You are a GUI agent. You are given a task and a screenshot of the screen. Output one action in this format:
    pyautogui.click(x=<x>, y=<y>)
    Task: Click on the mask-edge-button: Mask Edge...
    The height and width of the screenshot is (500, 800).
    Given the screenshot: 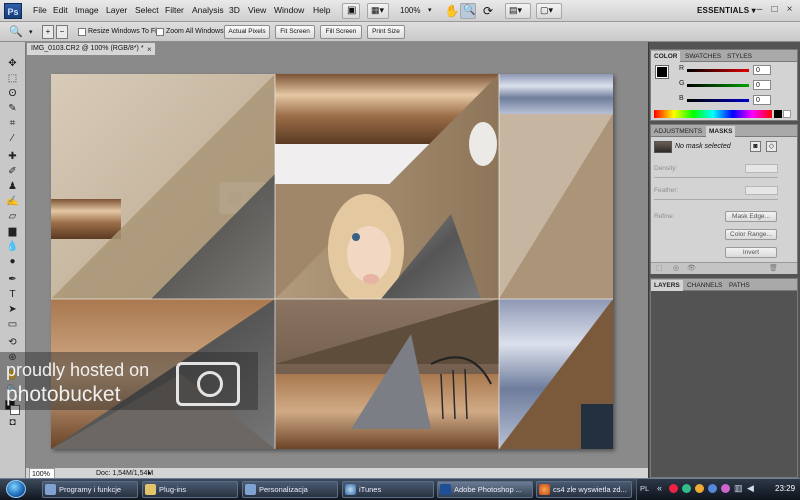 What is the action you would take?
    pyautogui.click(x=751, y=216)
    